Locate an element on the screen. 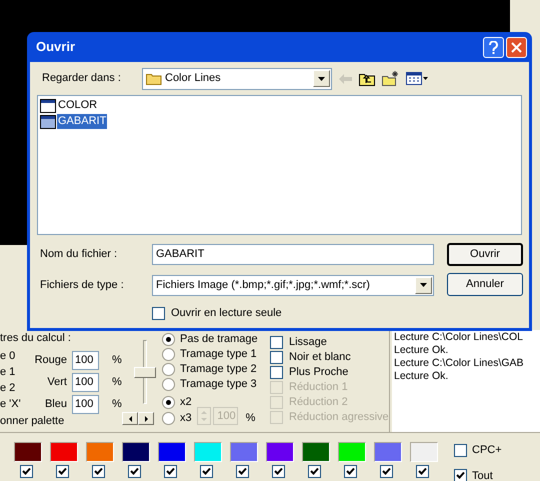  channel-label: Bleu is located at coordinates (56, 404).